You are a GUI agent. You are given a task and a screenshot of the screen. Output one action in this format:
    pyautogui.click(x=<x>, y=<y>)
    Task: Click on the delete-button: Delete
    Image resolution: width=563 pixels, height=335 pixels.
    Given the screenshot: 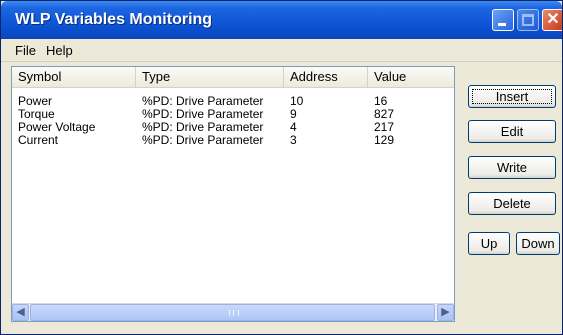 What is the action you would take?
    pyautogui.click(x=512, y=203)
    